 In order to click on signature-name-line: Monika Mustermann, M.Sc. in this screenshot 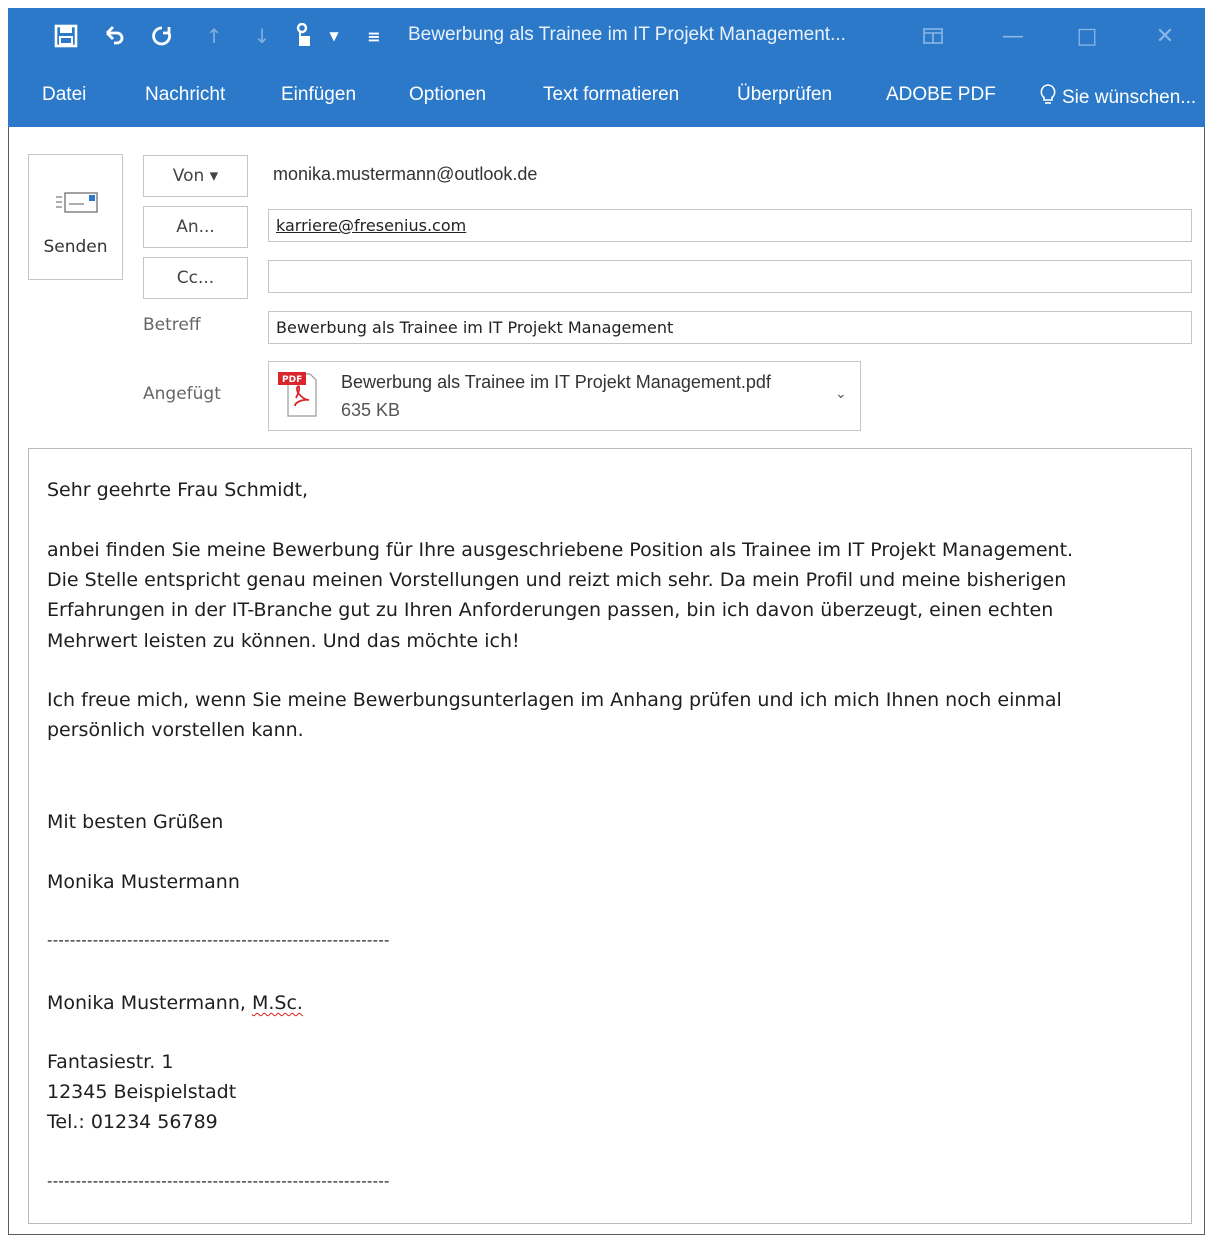, I will do `click(175, 1003)`.